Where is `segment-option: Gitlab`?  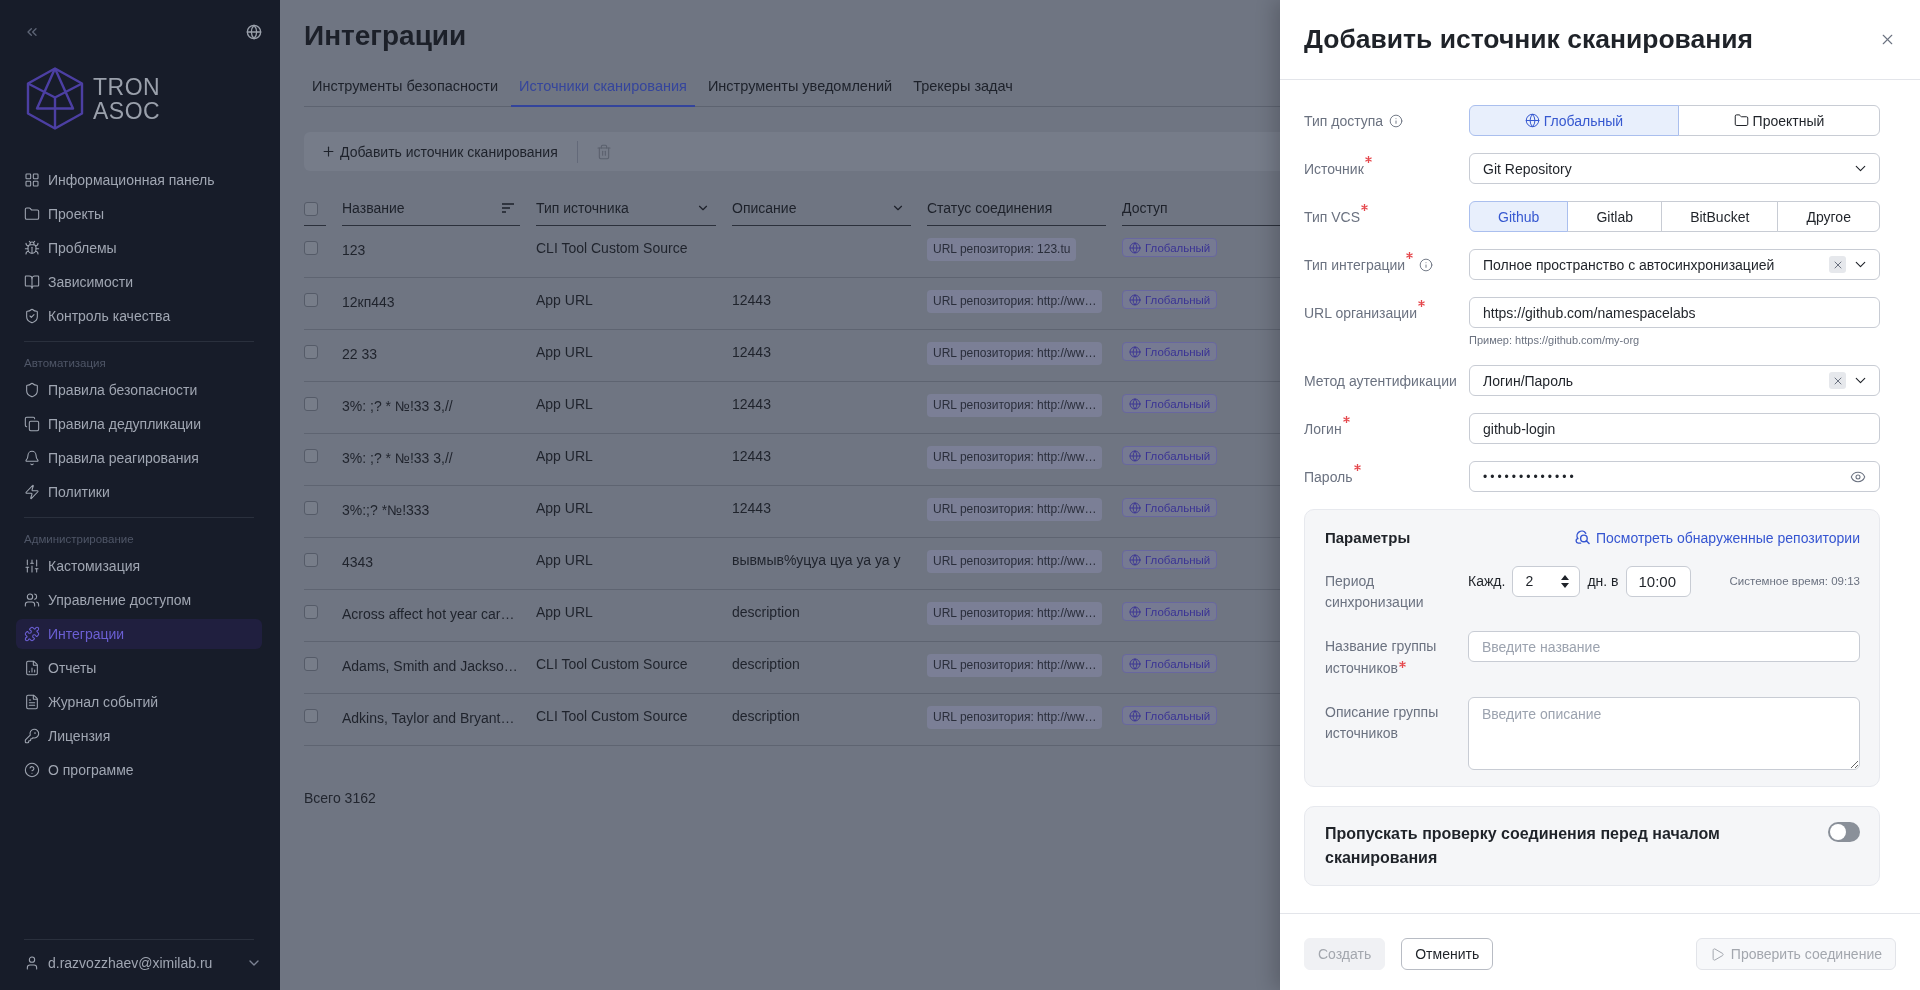 segment-option: Gitlab is located at coordinates (1615, 216).